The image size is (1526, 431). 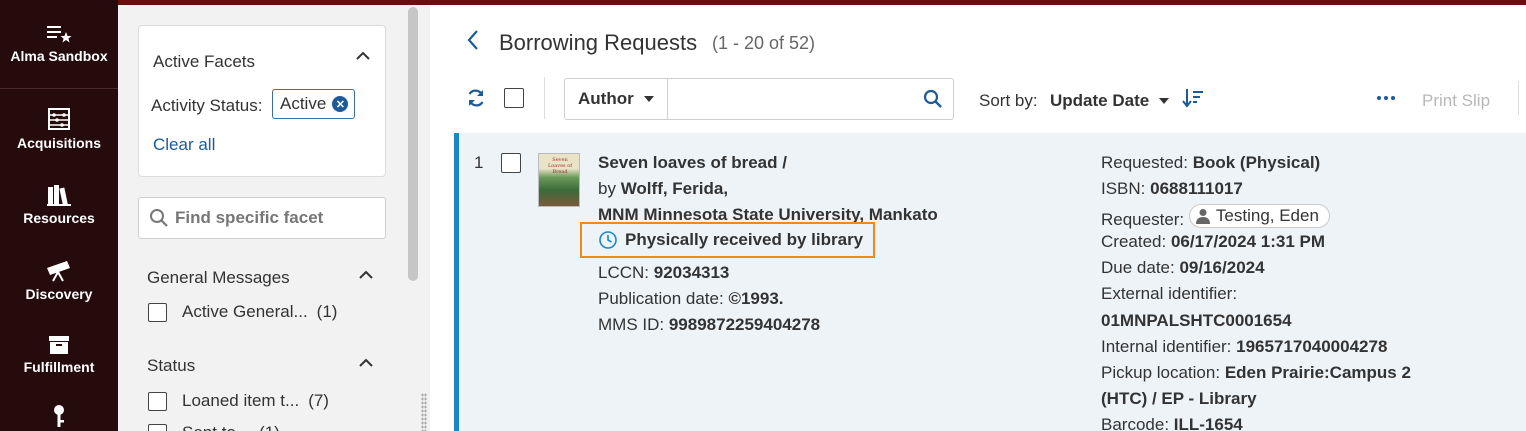 What do you see at coordinates (207, 105) in the screenshot?
I see `activity-status-label: Activity Status:` at bounding box center [207, 105].